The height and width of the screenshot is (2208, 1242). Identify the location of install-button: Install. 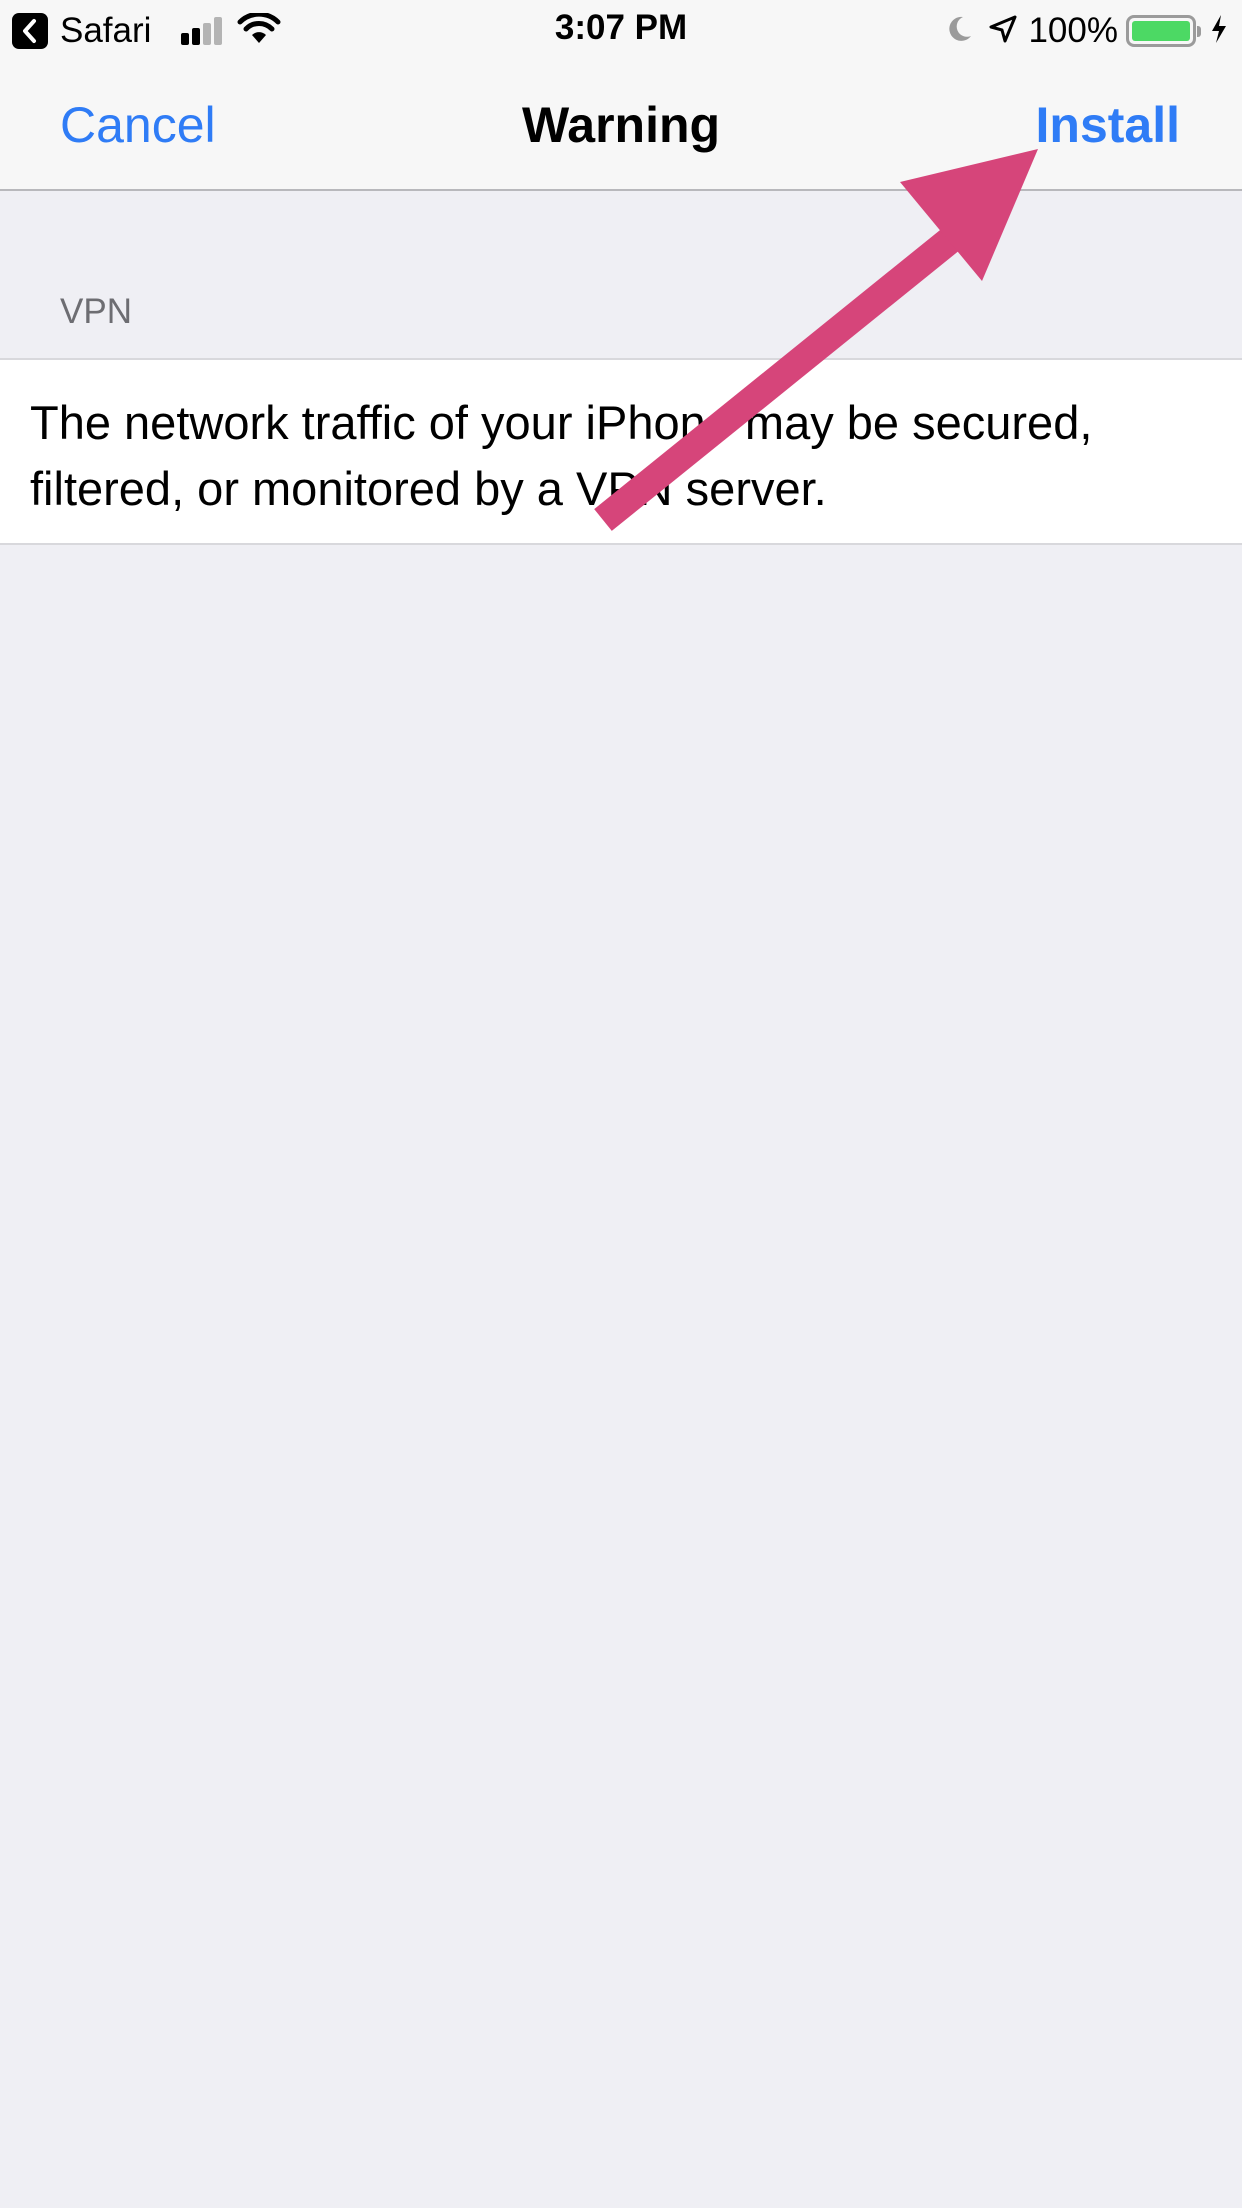
(1108, 125).